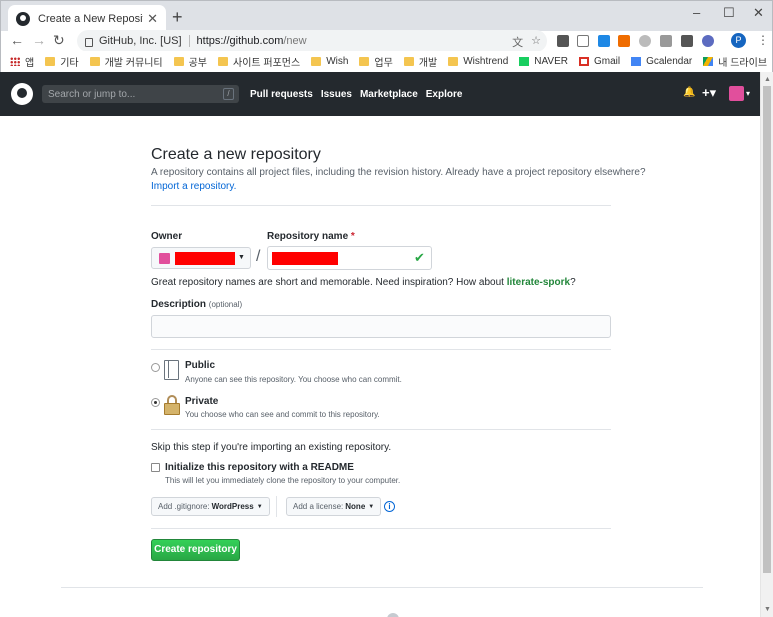 The image size is (773, 617). Describe the element at coordinates (536, 42) in the screenshot. I see `star-icon: ☆` at that location.